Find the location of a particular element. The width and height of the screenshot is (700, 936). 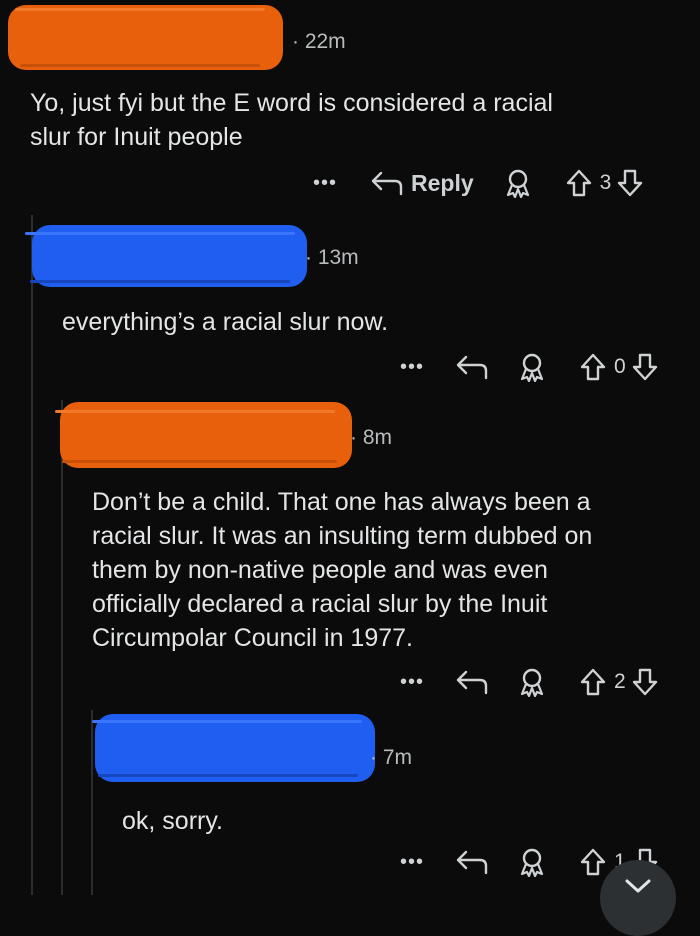

comment-actions: ••• 0 is located at coordinates (525, 367).